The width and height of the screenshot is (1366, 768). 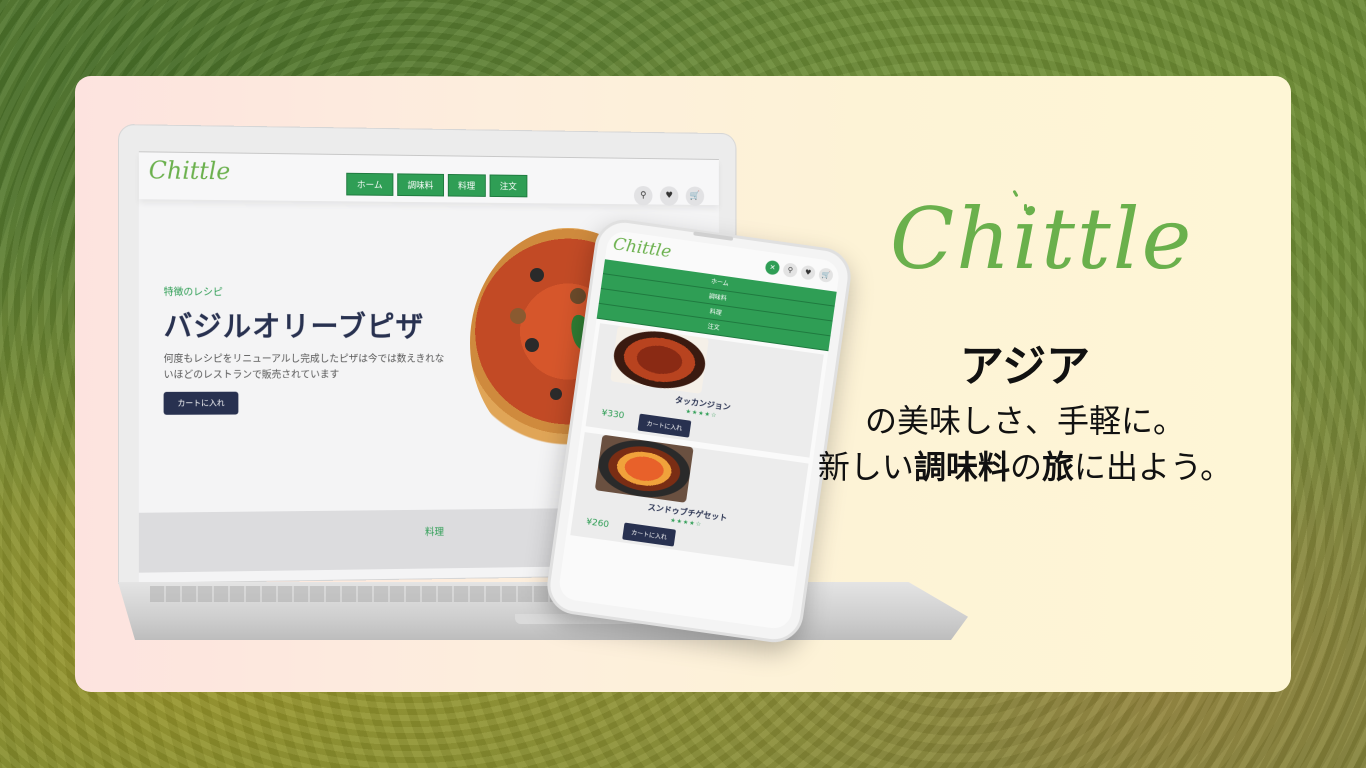 What do you see at coordinates (294, 326) in the screenshot?
I see `hero-title: バジルオリーブピザ` at bounding box center [294, 326].